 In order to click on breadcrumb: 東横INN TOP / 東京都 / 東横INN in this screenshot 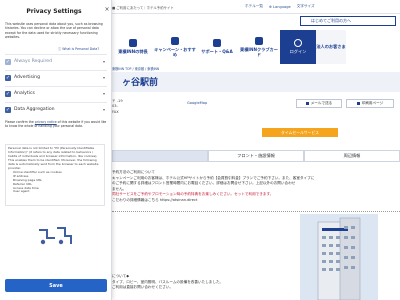, I will do `click(135, 68)`.